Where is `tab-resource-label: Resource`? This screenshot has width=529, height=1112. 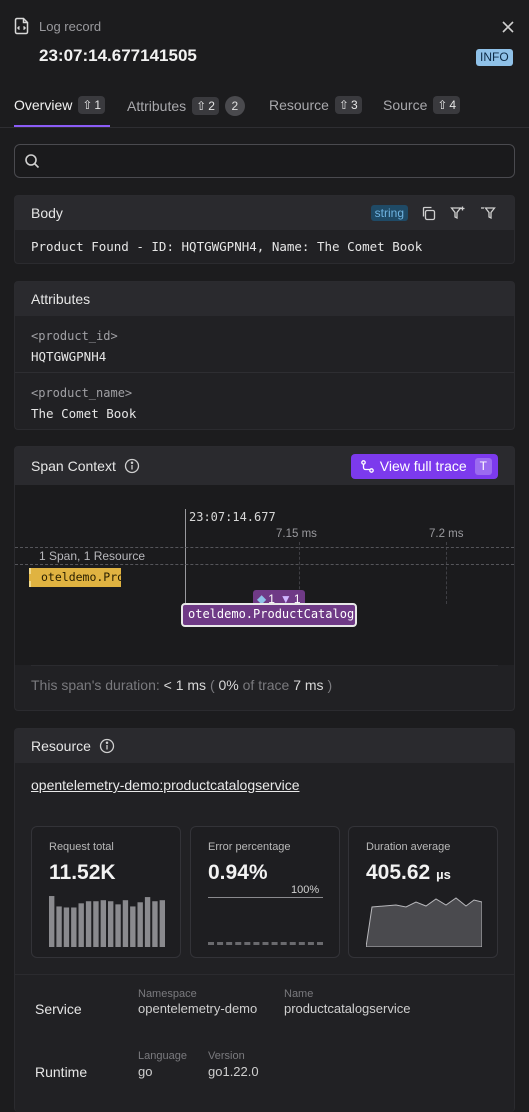
tab-resource-label: Resource is located at coordinates (299, 105).